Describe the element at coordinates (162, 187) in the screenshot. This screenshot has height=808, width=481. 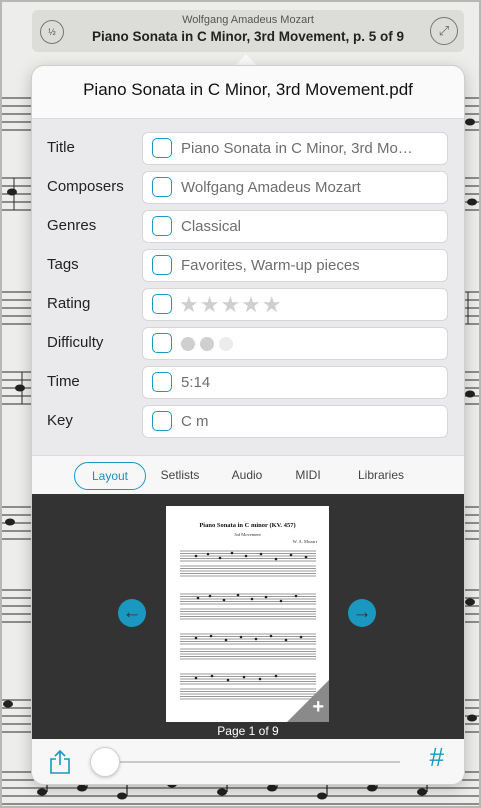
I see `composers-checkbox` at that location.